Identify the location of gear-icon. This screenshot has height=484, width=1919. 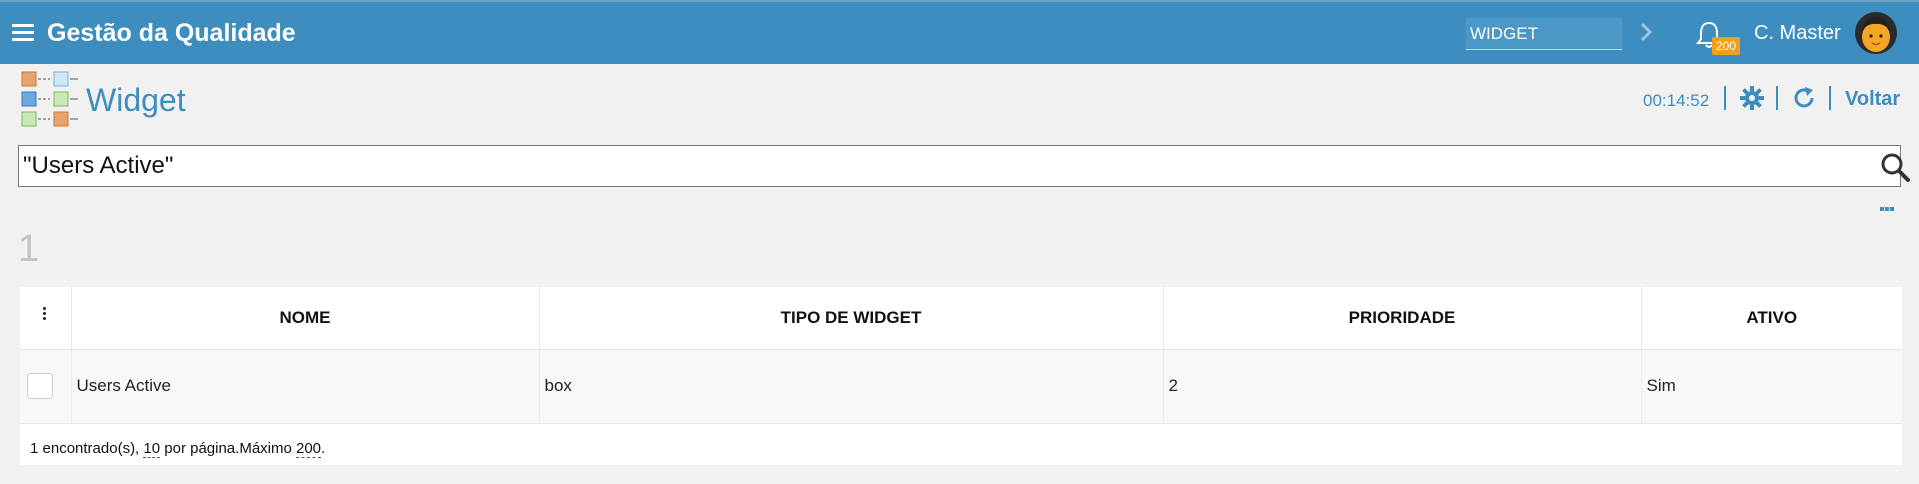
(1752, 98).